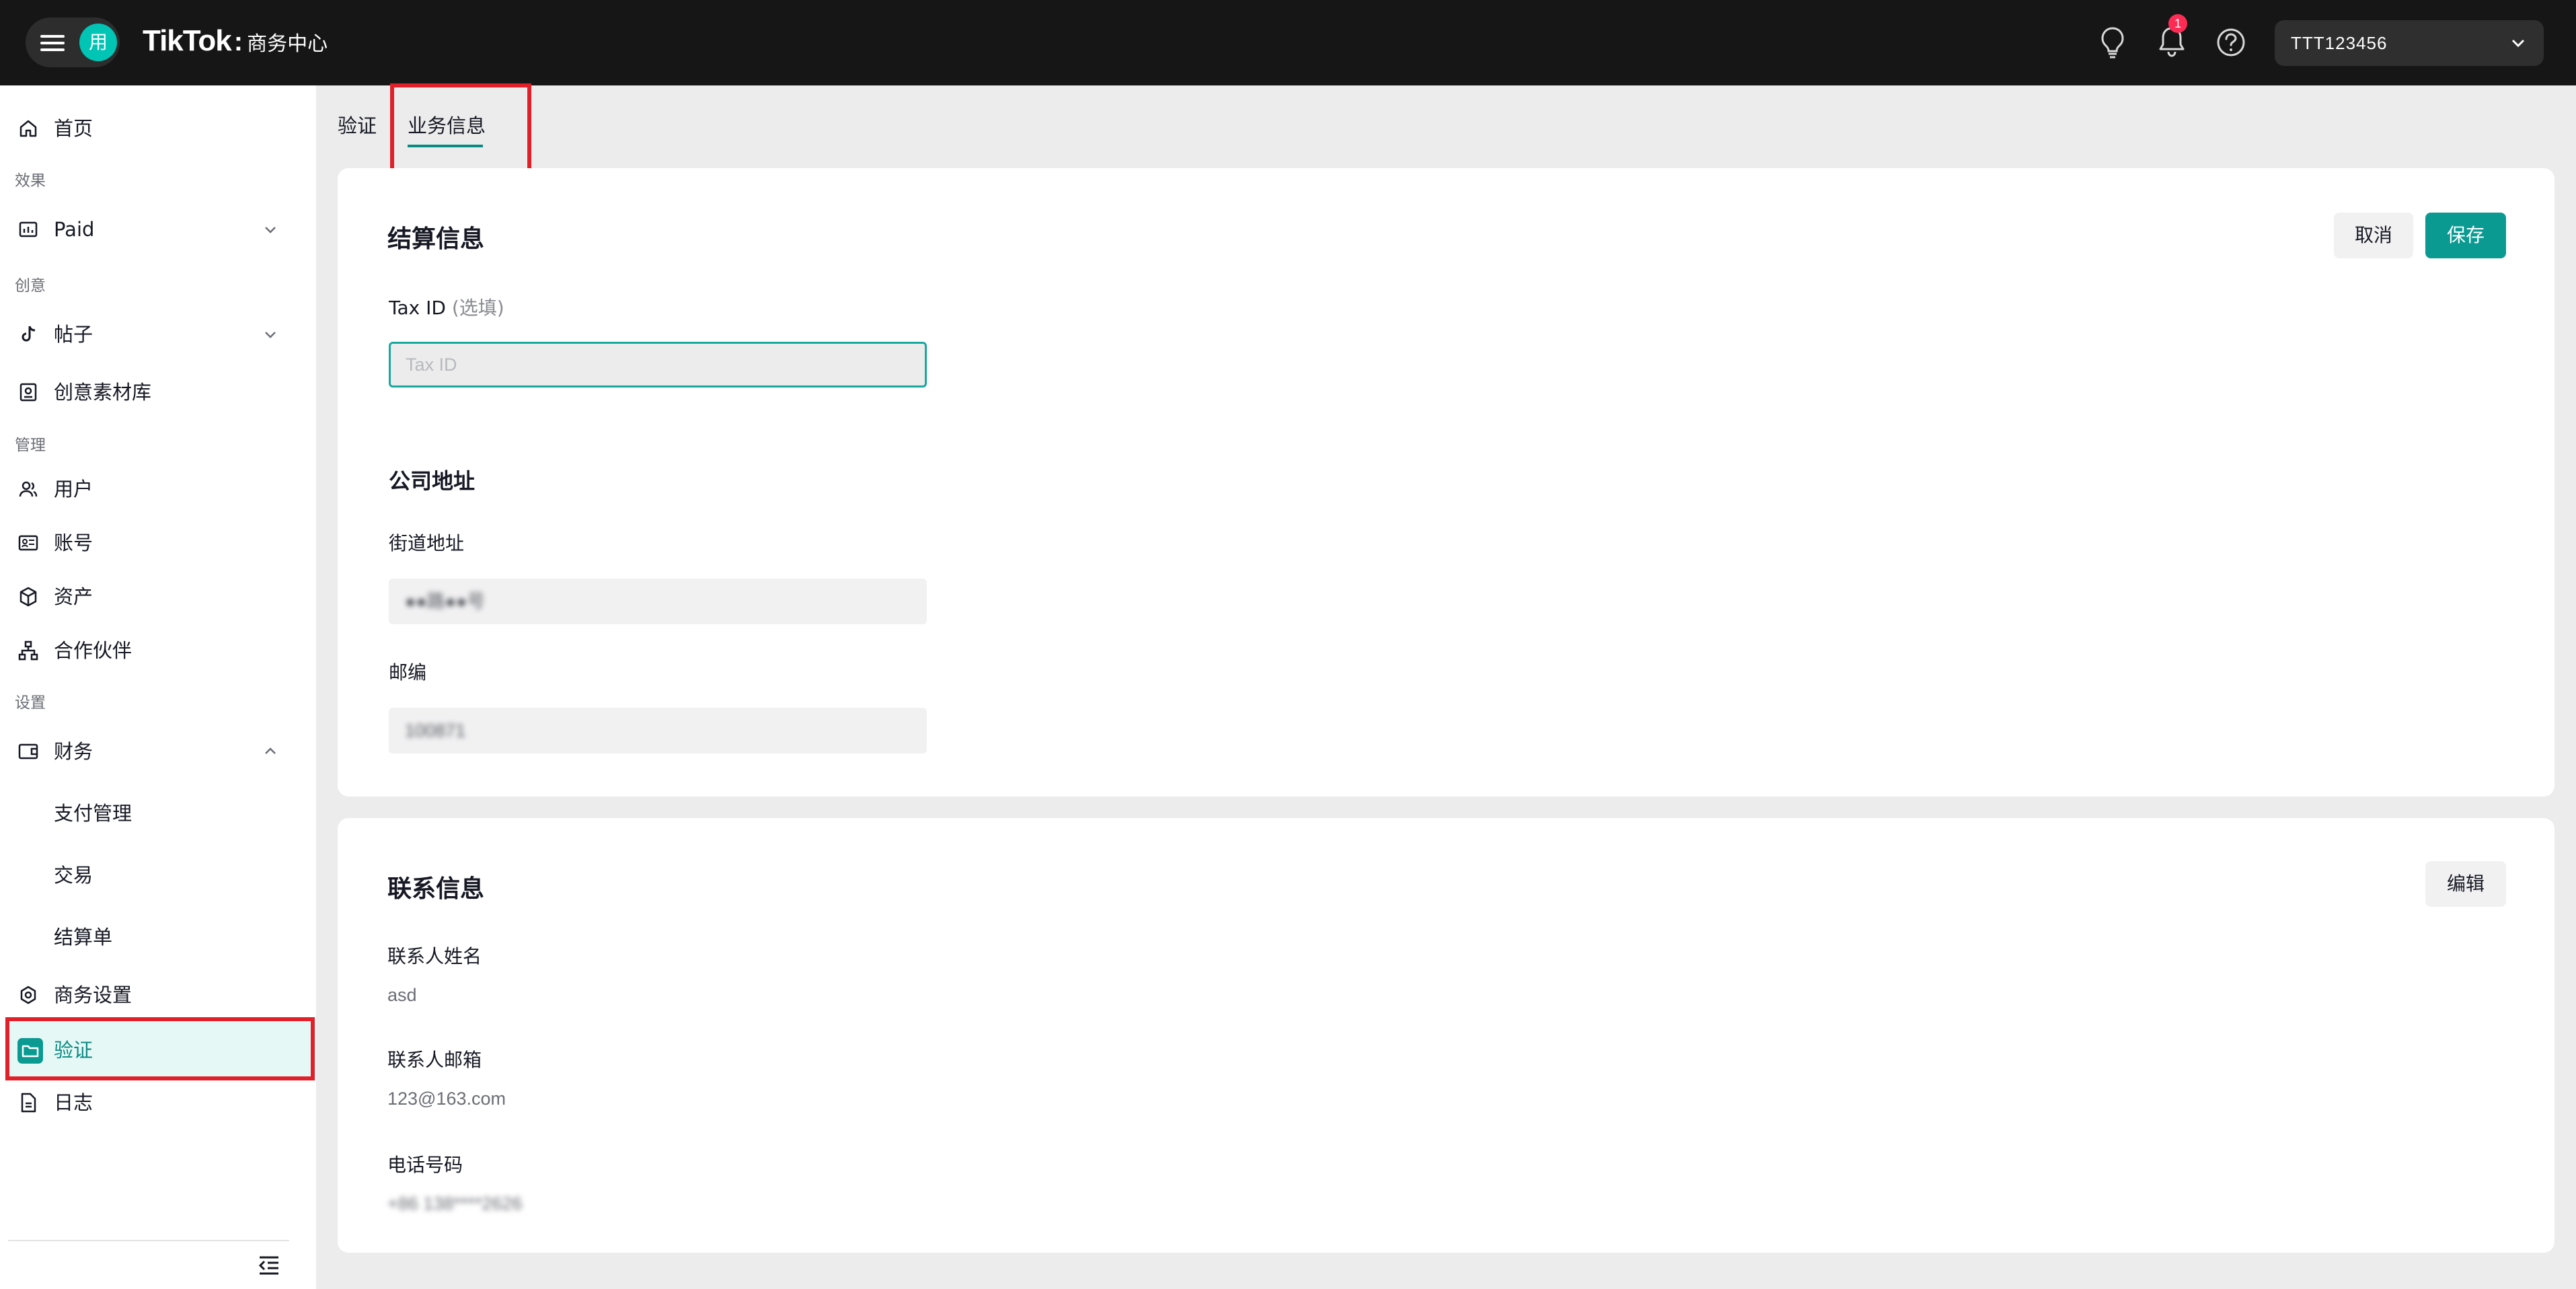 The width and height of the screenshot is (2576, 1289). I want to click on cancel-button: 取消, so click(2373, 235).